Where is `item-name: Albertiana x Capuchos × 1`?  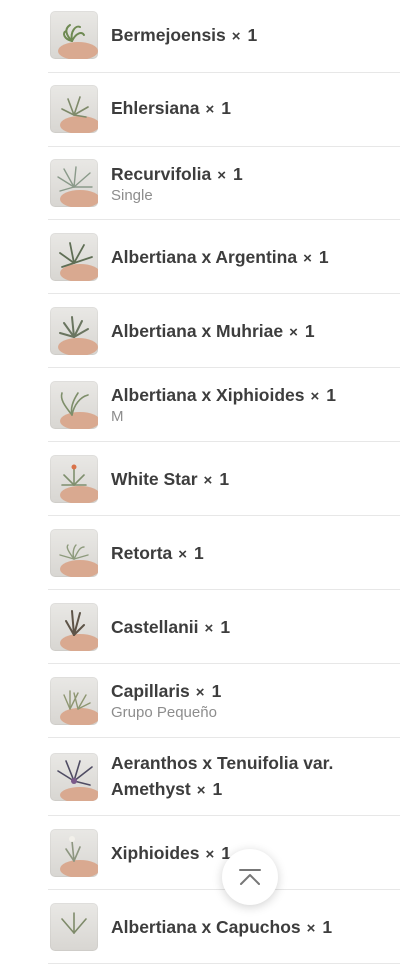 item-name: Albertiana x Capuchos × 1 is located at coordinates (245, 928).